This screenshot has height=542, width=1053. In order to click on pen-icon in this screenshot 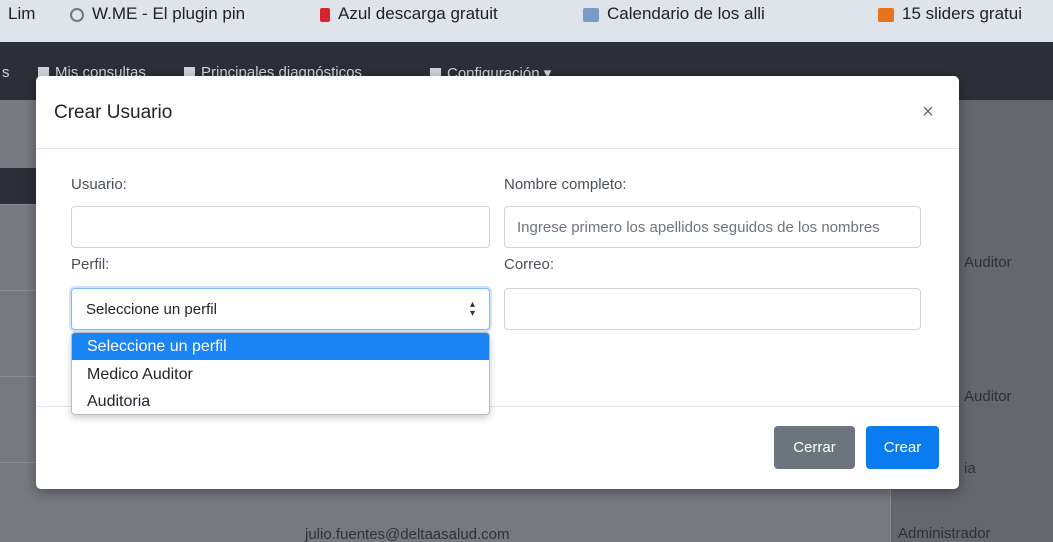, I will do `click(886, 14)`.